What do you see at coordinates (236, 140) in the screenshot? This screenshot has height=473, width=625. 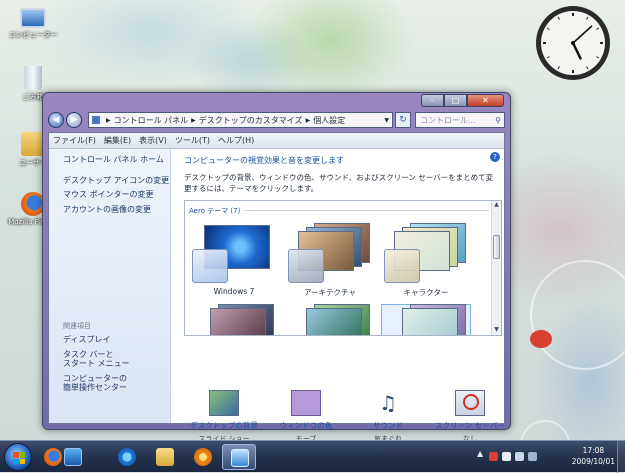 I see `menu-help: ヘルプ(H)` at bounding box center [236, 140].